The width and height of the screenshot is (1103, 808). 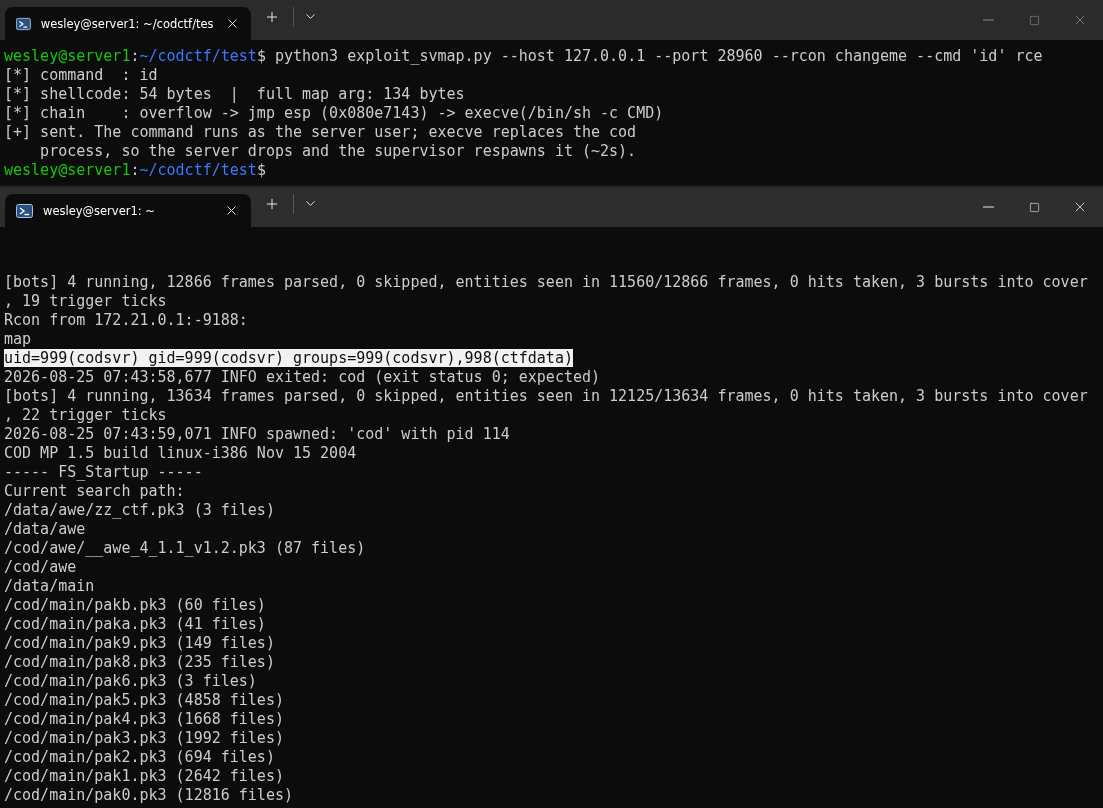 What do you see at coordinates (135, 624) in the screenshot?
I see `output-line: /cod/main/paka.pk3 (41 files)` at bounding box center [135, 624].